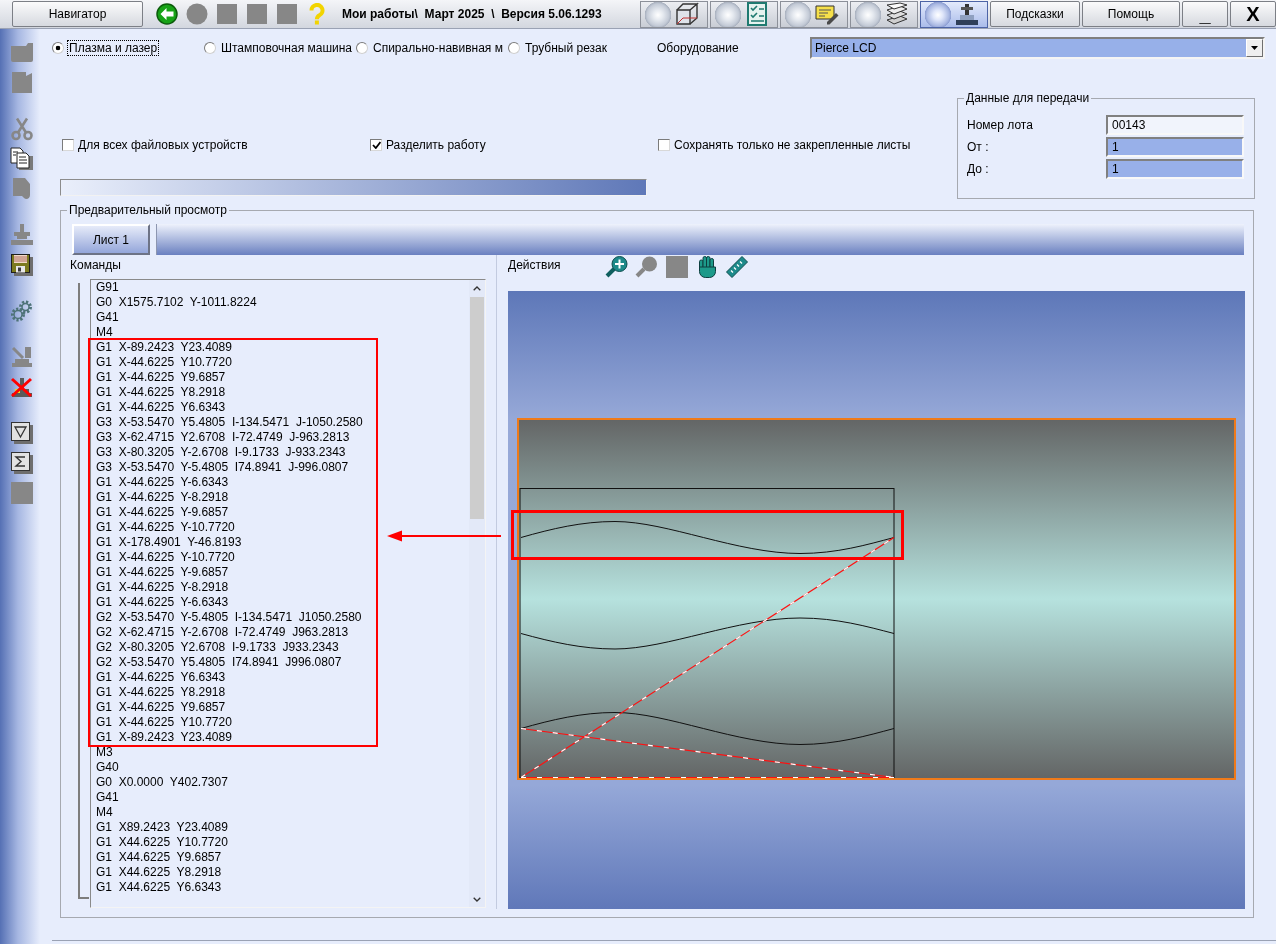  Describe the element at coordinates (162, 782) in the screenshot. I see `code-line: G0 X0.0000 Y402.7307` at that location.